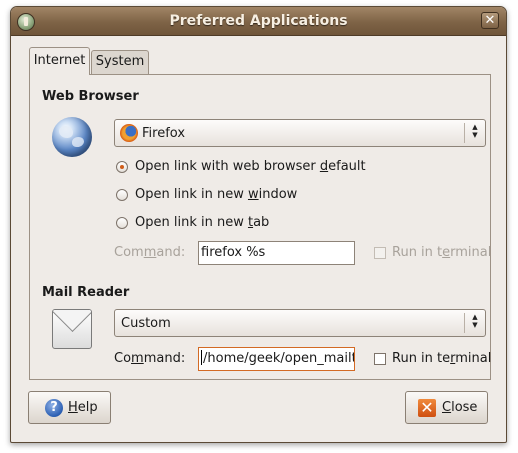 This screenshot has height=453, width=518. Describe the element at coordinates (54, 408) in the screenshot. I see `help-icon: ?` at that location.